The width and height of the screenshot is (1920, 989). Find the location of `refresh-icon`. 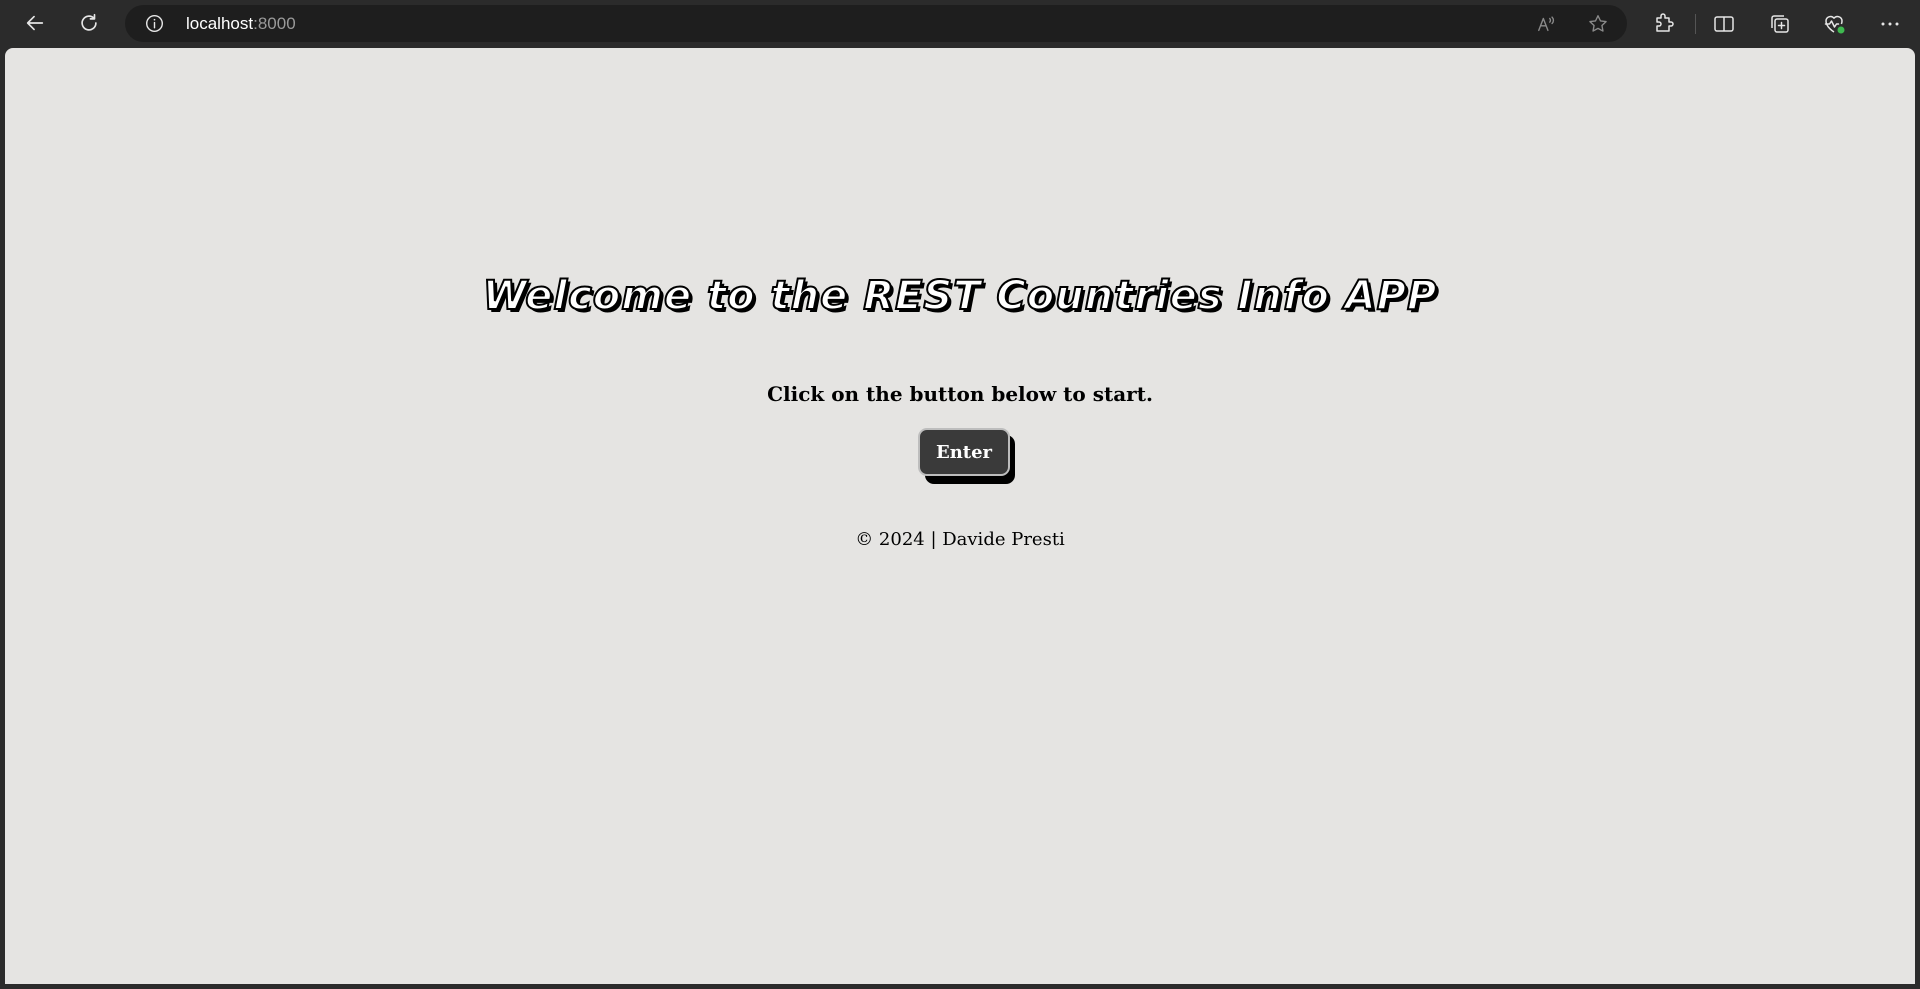

refresh-icon is located at coordinates (89, 22).